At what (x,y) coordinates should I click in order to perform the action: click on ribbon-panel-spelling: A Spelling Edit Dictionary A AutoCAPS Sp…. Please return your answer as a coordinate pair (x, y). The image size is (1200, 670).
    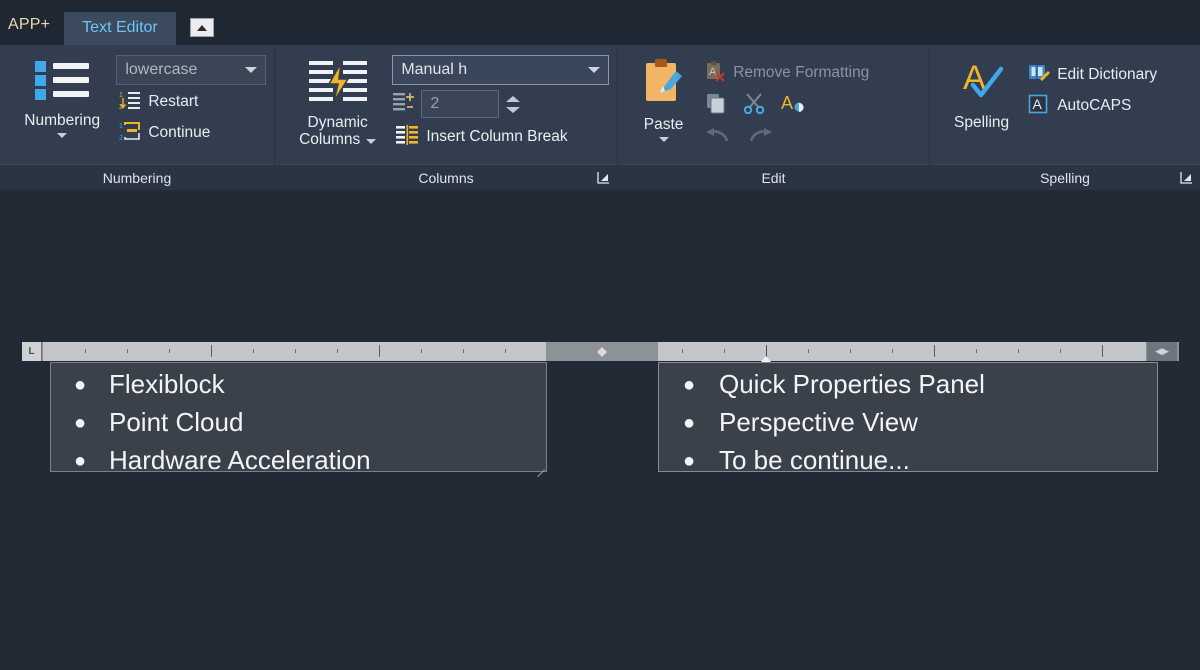
    Looking at the image, I should click on (1065, 117).